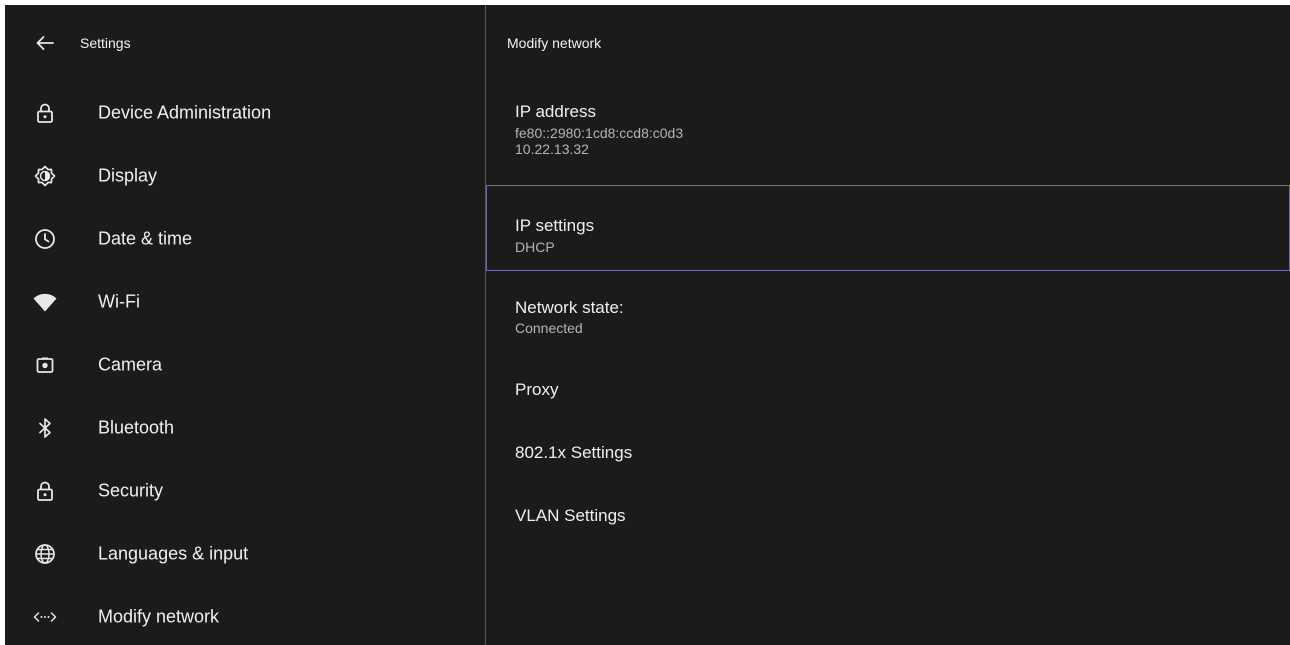 This screenshot has width=1290, height=645. What do you see at coordinates (599, 133) in the screenshot?
I see `ipv6-address-value: fe80::2980:1cd8:ccd8:c0d3` at bounding box center [599, 133].